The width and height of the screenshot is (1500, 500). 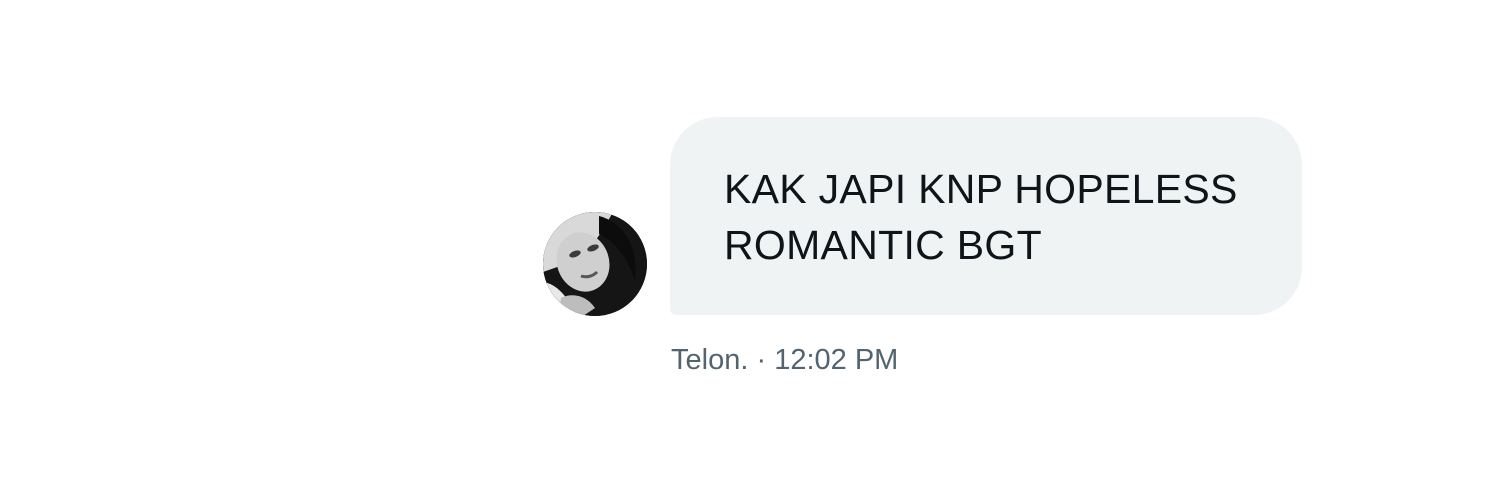 What do you see at coordinates (883, 245) in the screenshot?
I see `message-line: ROMANTIC BGT` at bounding box center [883, 245].